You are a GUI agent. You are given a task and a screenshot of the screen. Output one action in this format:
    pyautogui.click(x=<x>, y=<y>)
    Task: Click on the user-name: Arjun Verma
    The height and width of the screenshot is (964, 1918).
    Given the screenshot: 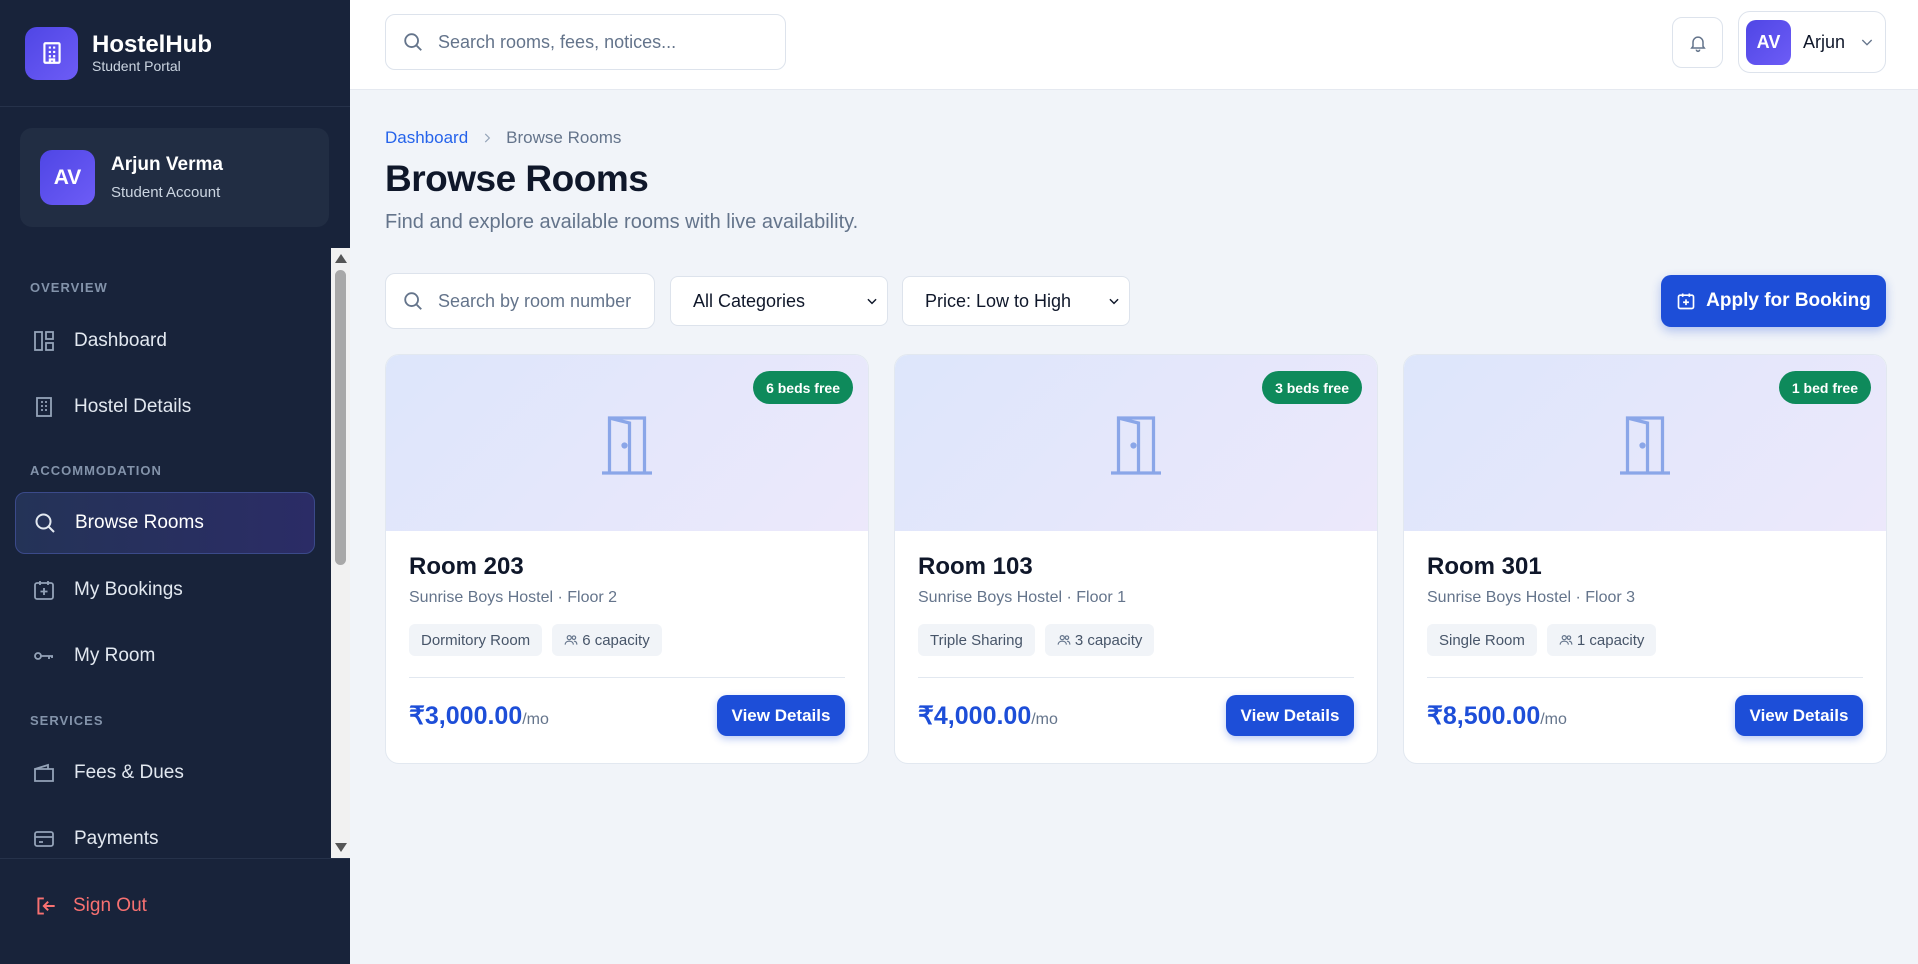 What is the action you would take?
    pyautogui.click(x=167, y=164)
    